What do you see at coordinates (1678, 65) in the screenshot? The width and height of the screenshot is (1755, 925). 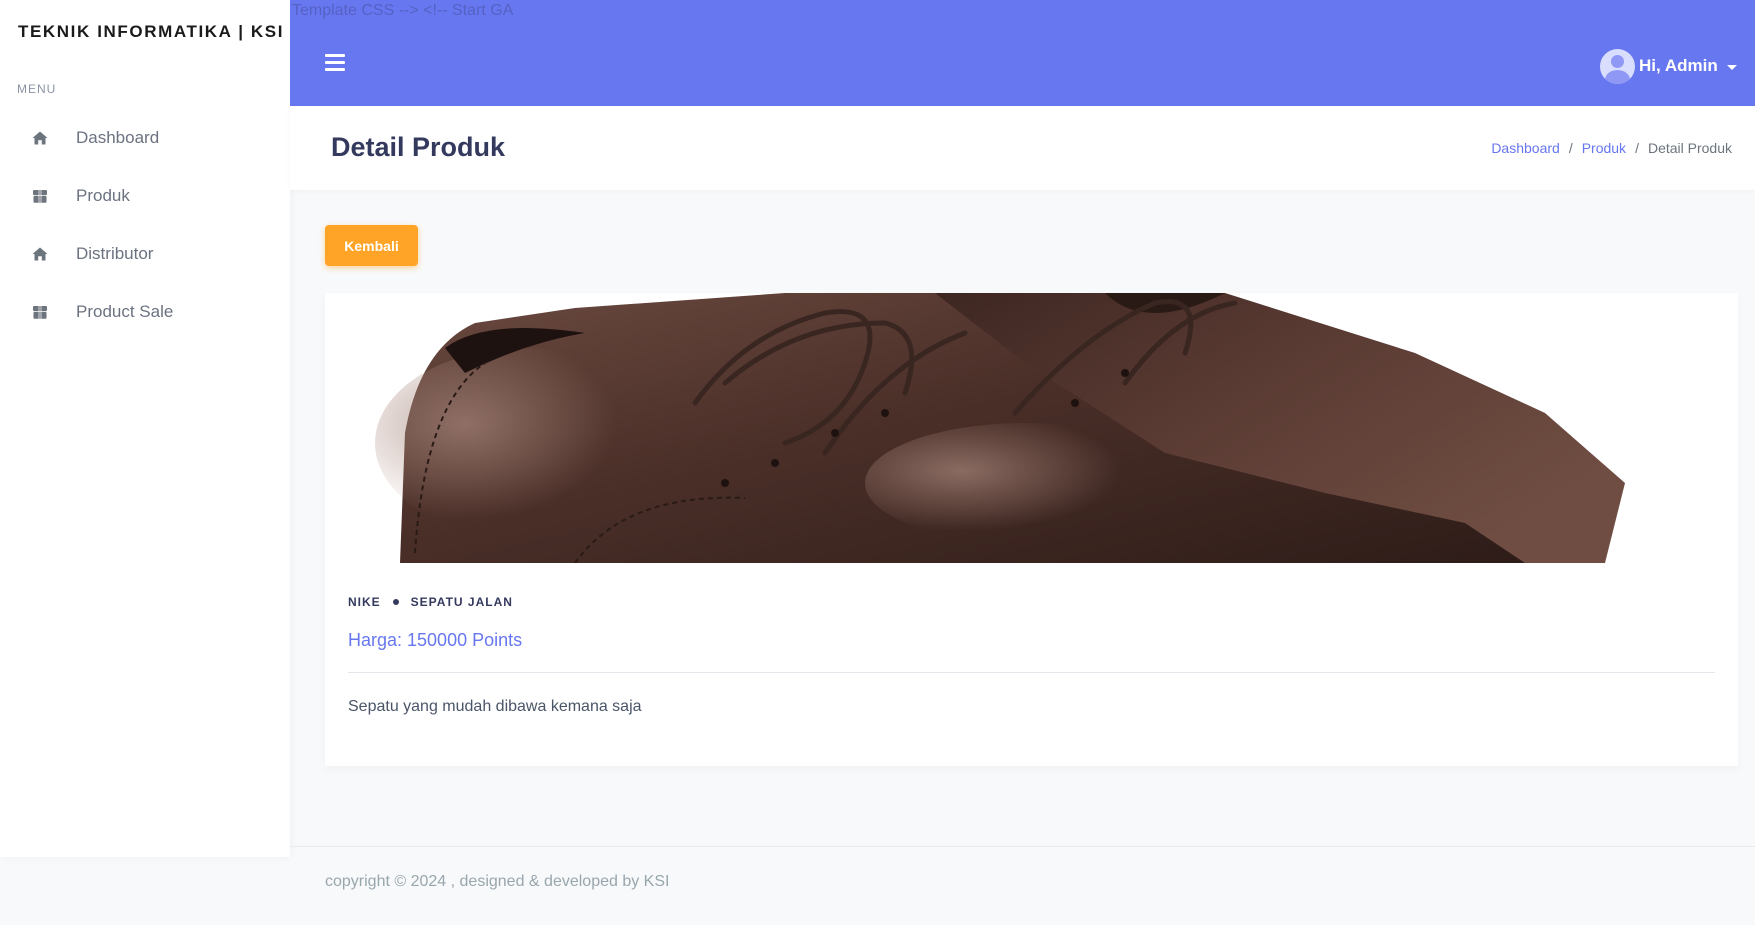 I see `user-greeting: Hi, Admin` at bounding box center [1678, 65].